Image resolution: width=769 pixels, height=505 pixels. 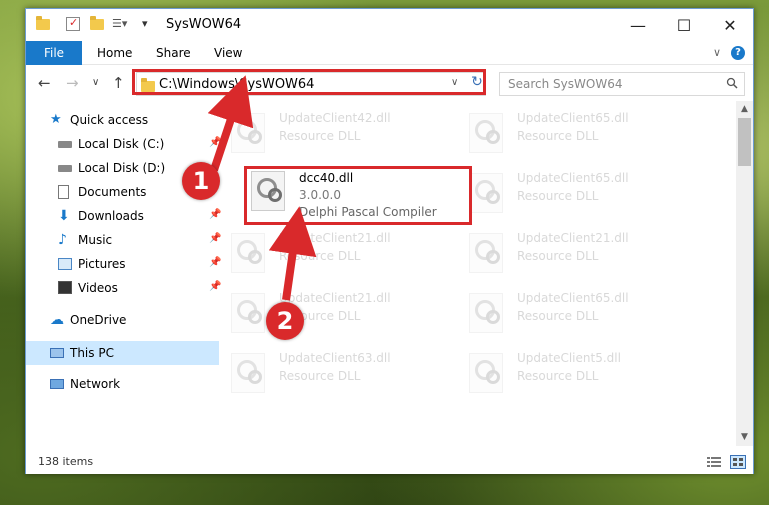 What do you see at coordinates (309, 82) in the screenshot?
I see `address-bar-highlight` at bounding box center [309, 82].